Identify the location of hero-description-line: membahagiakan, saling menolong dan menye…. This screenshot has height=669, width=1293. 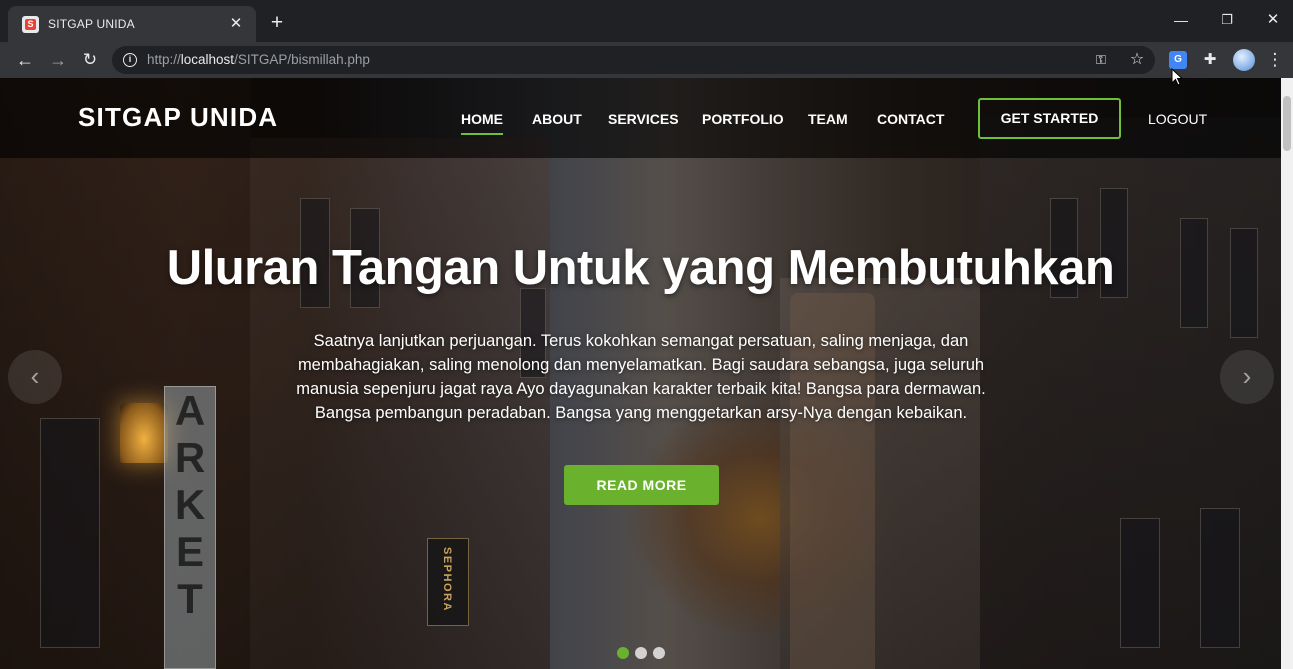
(641, 365).